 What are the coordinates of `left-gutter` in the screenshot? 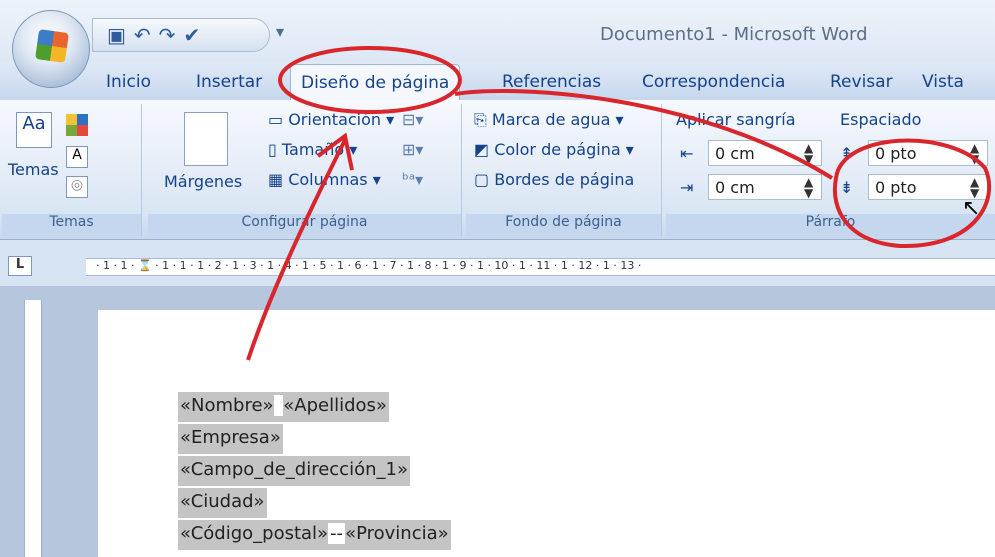 It's located at (49, 421).